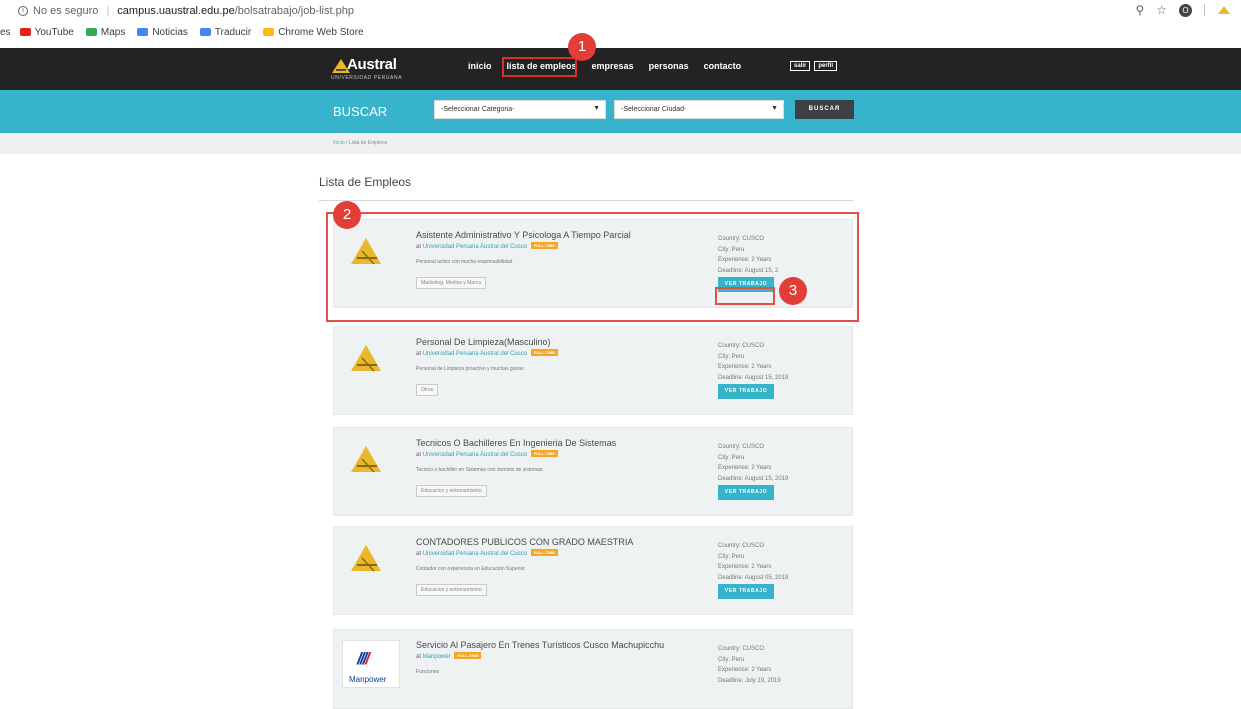 This screenshot has height=709, width=1241. Describe the element at coordinates (113, 32) in the screenshot. I see `bookmark-label: Maps` at that location.